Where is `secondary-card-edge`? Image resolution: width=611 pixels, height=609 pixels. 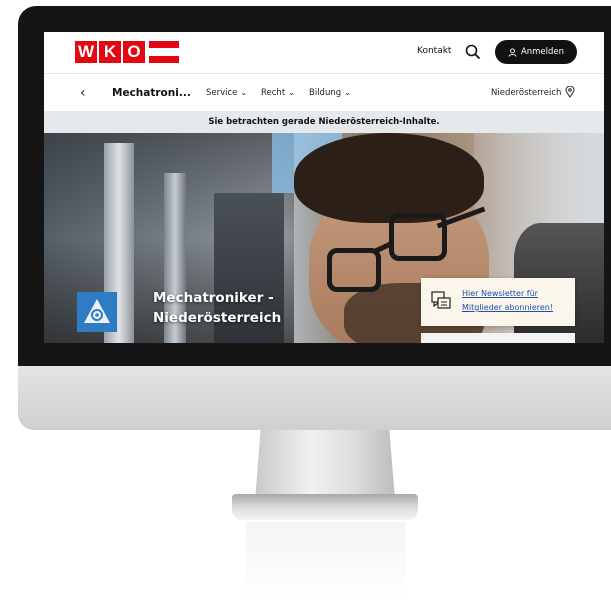 secondary-card-edge is located at coordinates (498, 338).